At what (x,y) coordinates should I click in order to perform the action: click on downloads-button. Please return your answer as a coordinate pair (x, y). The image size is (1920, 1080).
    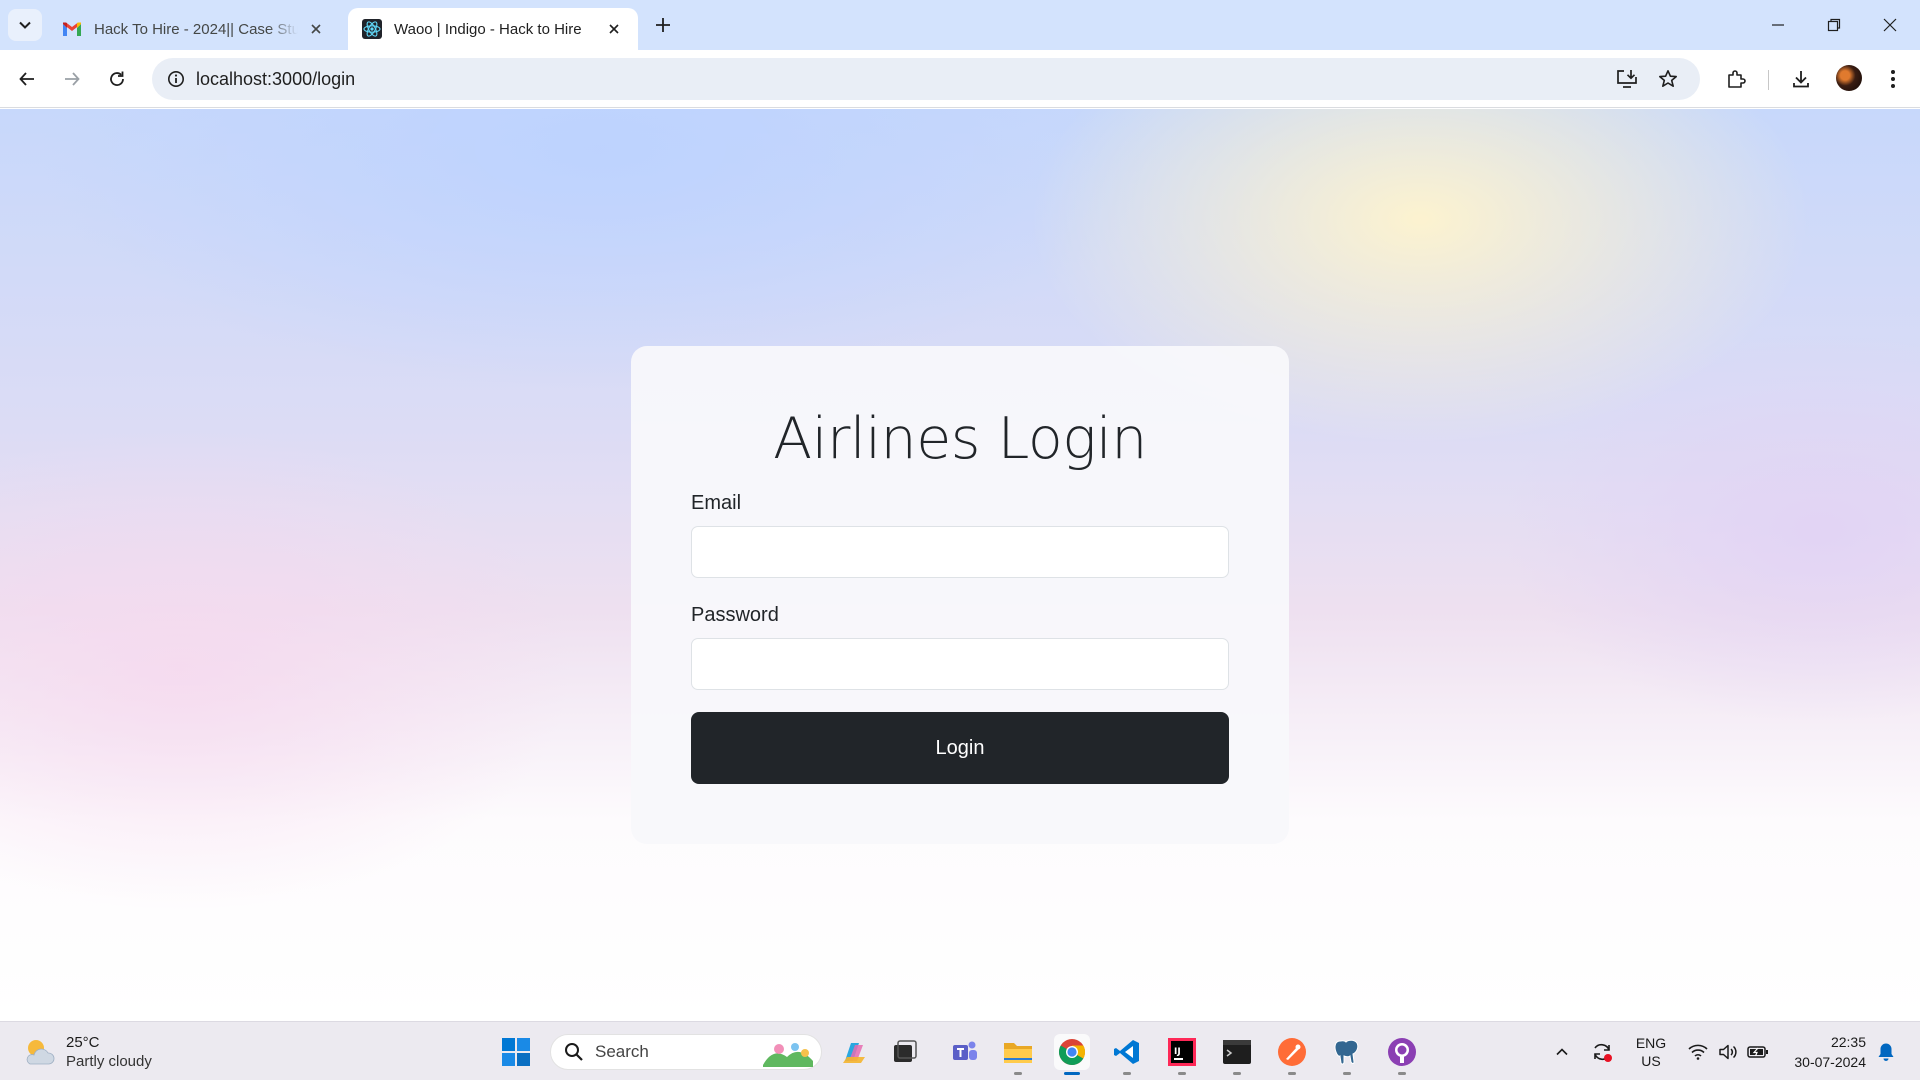
    Looking at the image, I should click on (1801, 79).